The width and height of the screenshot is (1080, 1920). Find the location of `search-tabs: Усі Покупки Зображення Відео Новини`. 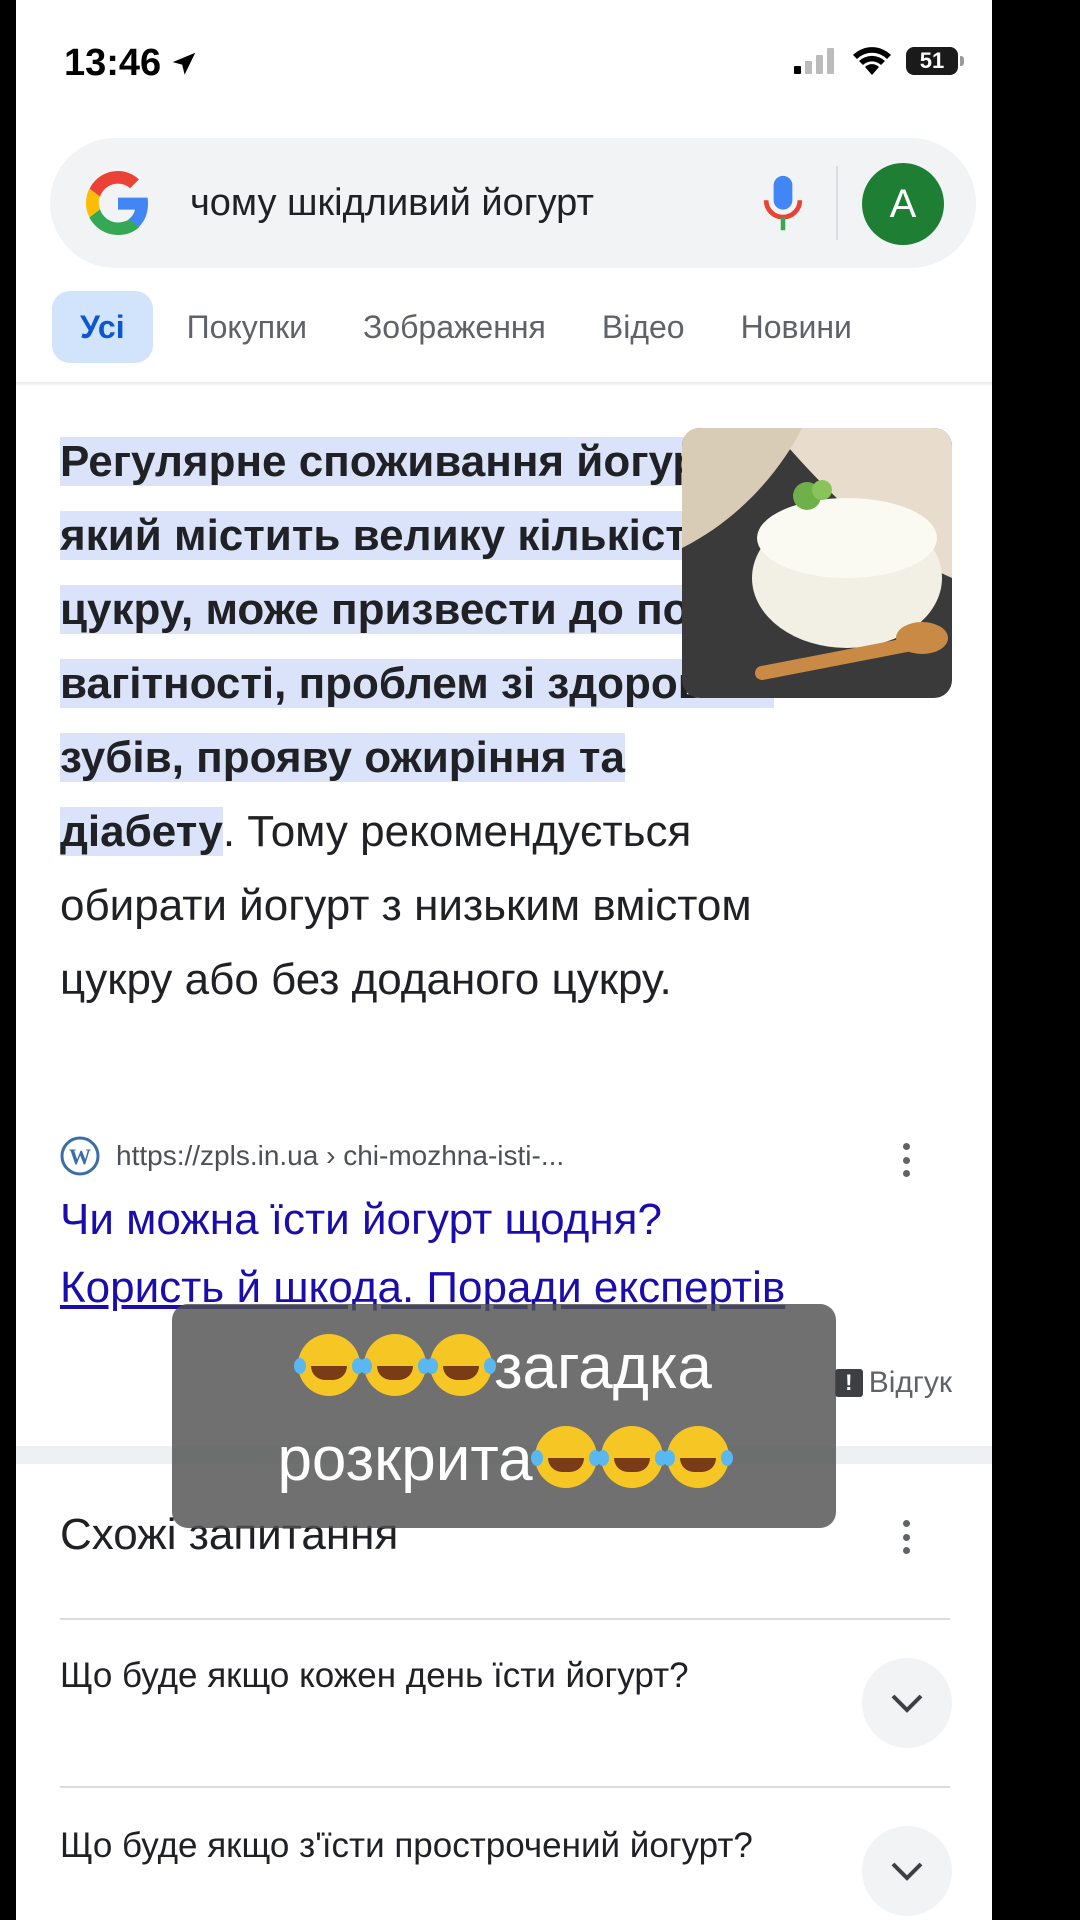

search-tabs: Усі Покупки Зображення Відео Новини is located at coordinates (466, 327).